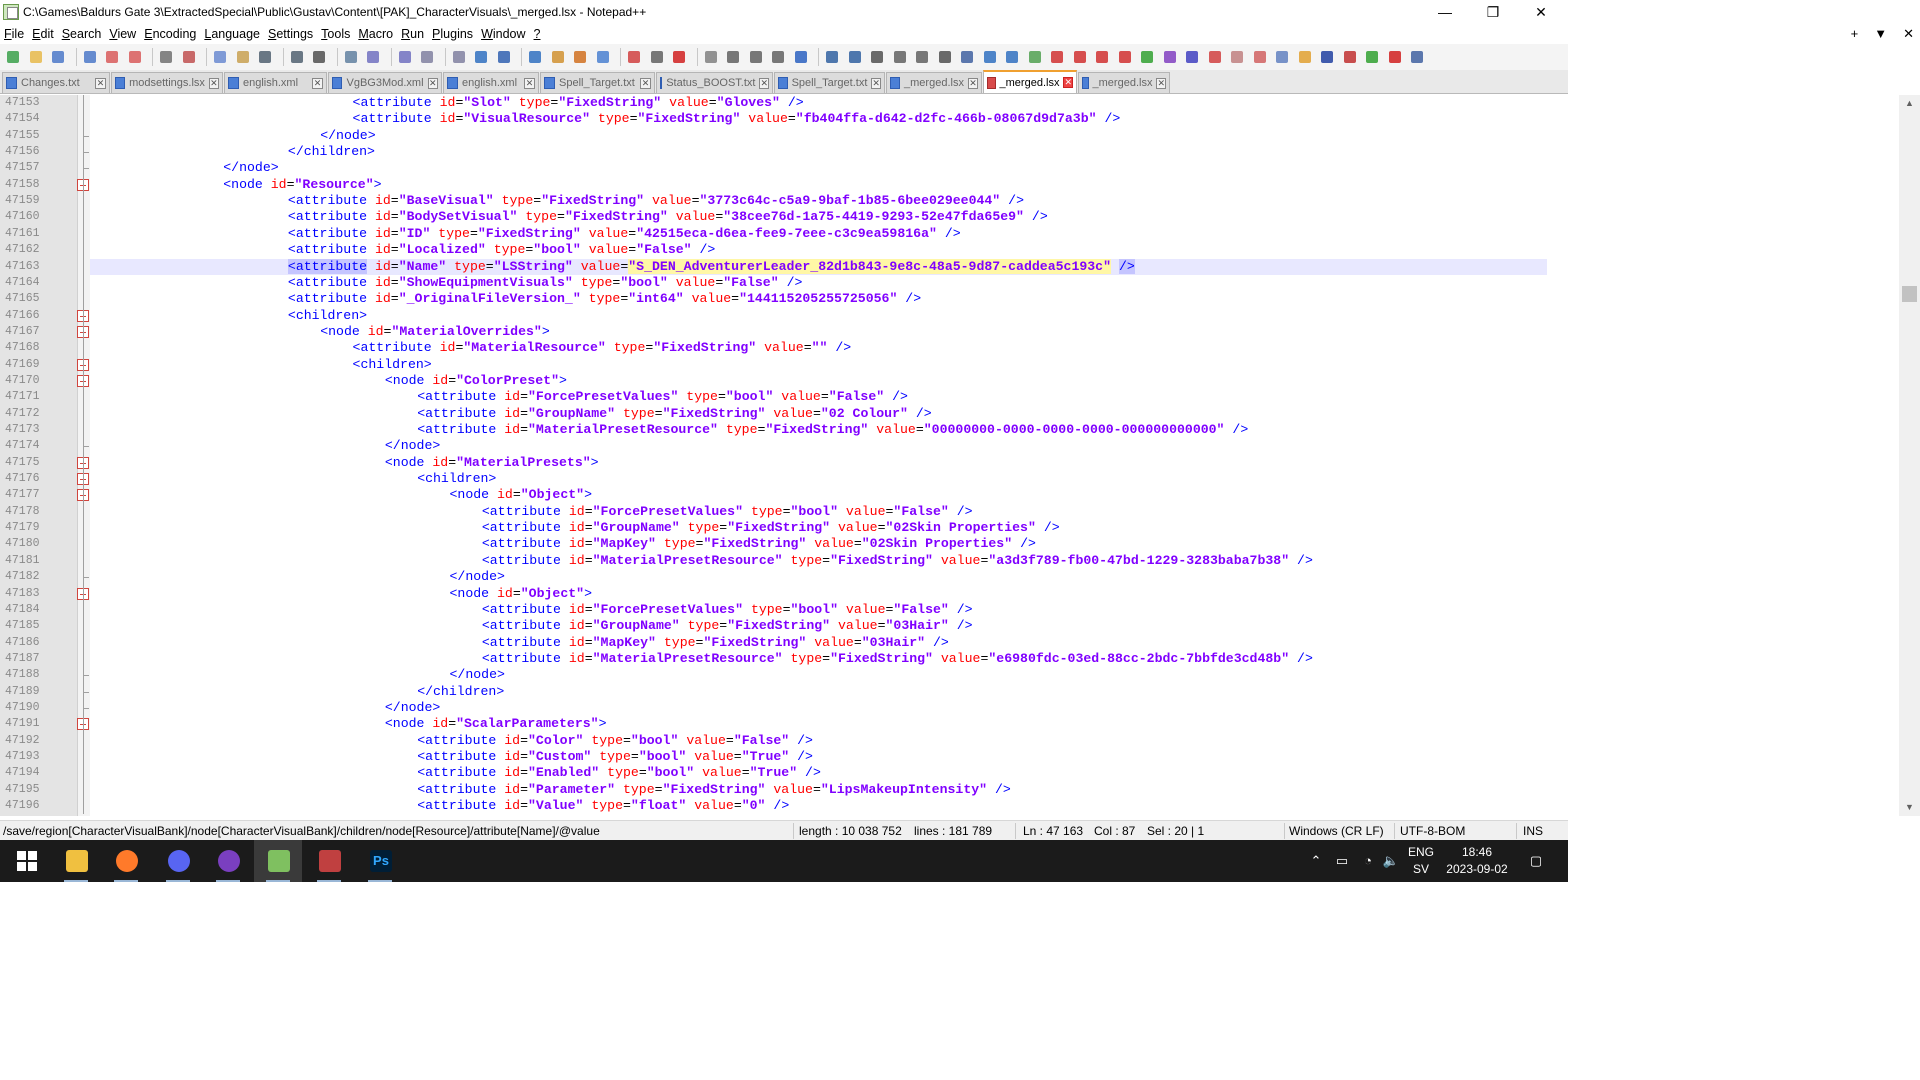  I want to click on function-list-icon, so click(603, 57).